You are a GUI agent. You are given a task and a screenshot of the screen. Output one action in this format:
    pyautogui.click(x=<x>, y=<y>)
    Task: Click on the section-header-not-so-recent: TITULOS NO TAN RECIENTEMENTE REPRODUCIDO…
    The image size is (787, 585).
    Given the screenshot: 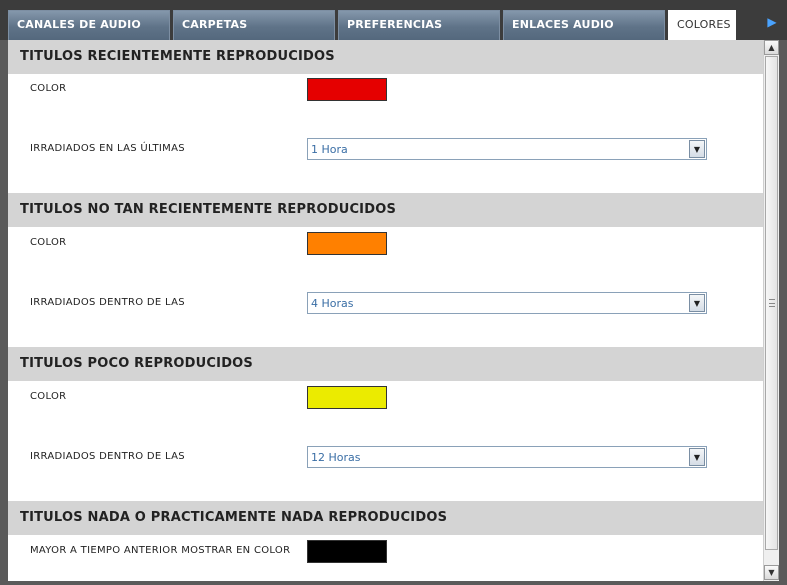 What is the action you would take?
    pyautogui.click(x=385, y=210)
    